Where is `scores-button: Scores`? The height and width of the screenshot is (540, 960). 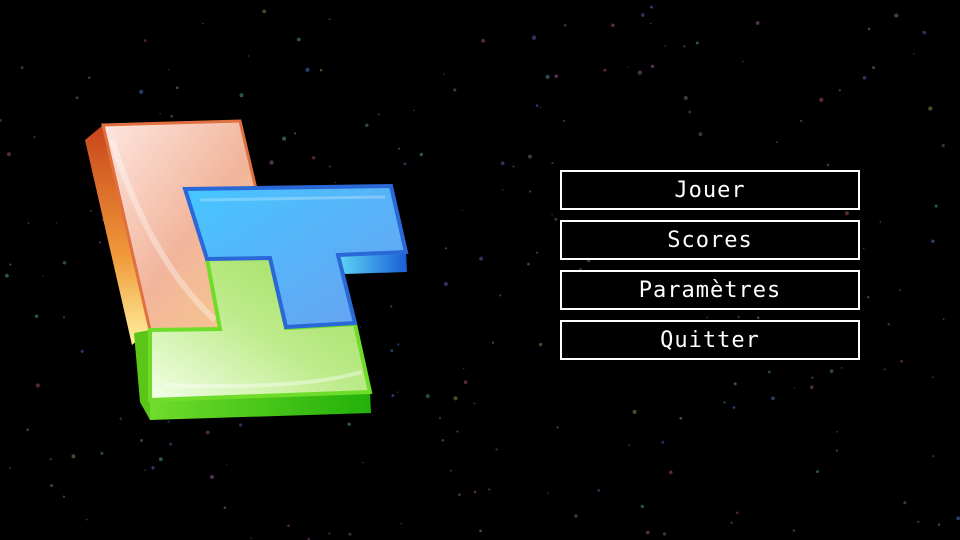 scores-button: Scores is located at coordinates (710, 240).